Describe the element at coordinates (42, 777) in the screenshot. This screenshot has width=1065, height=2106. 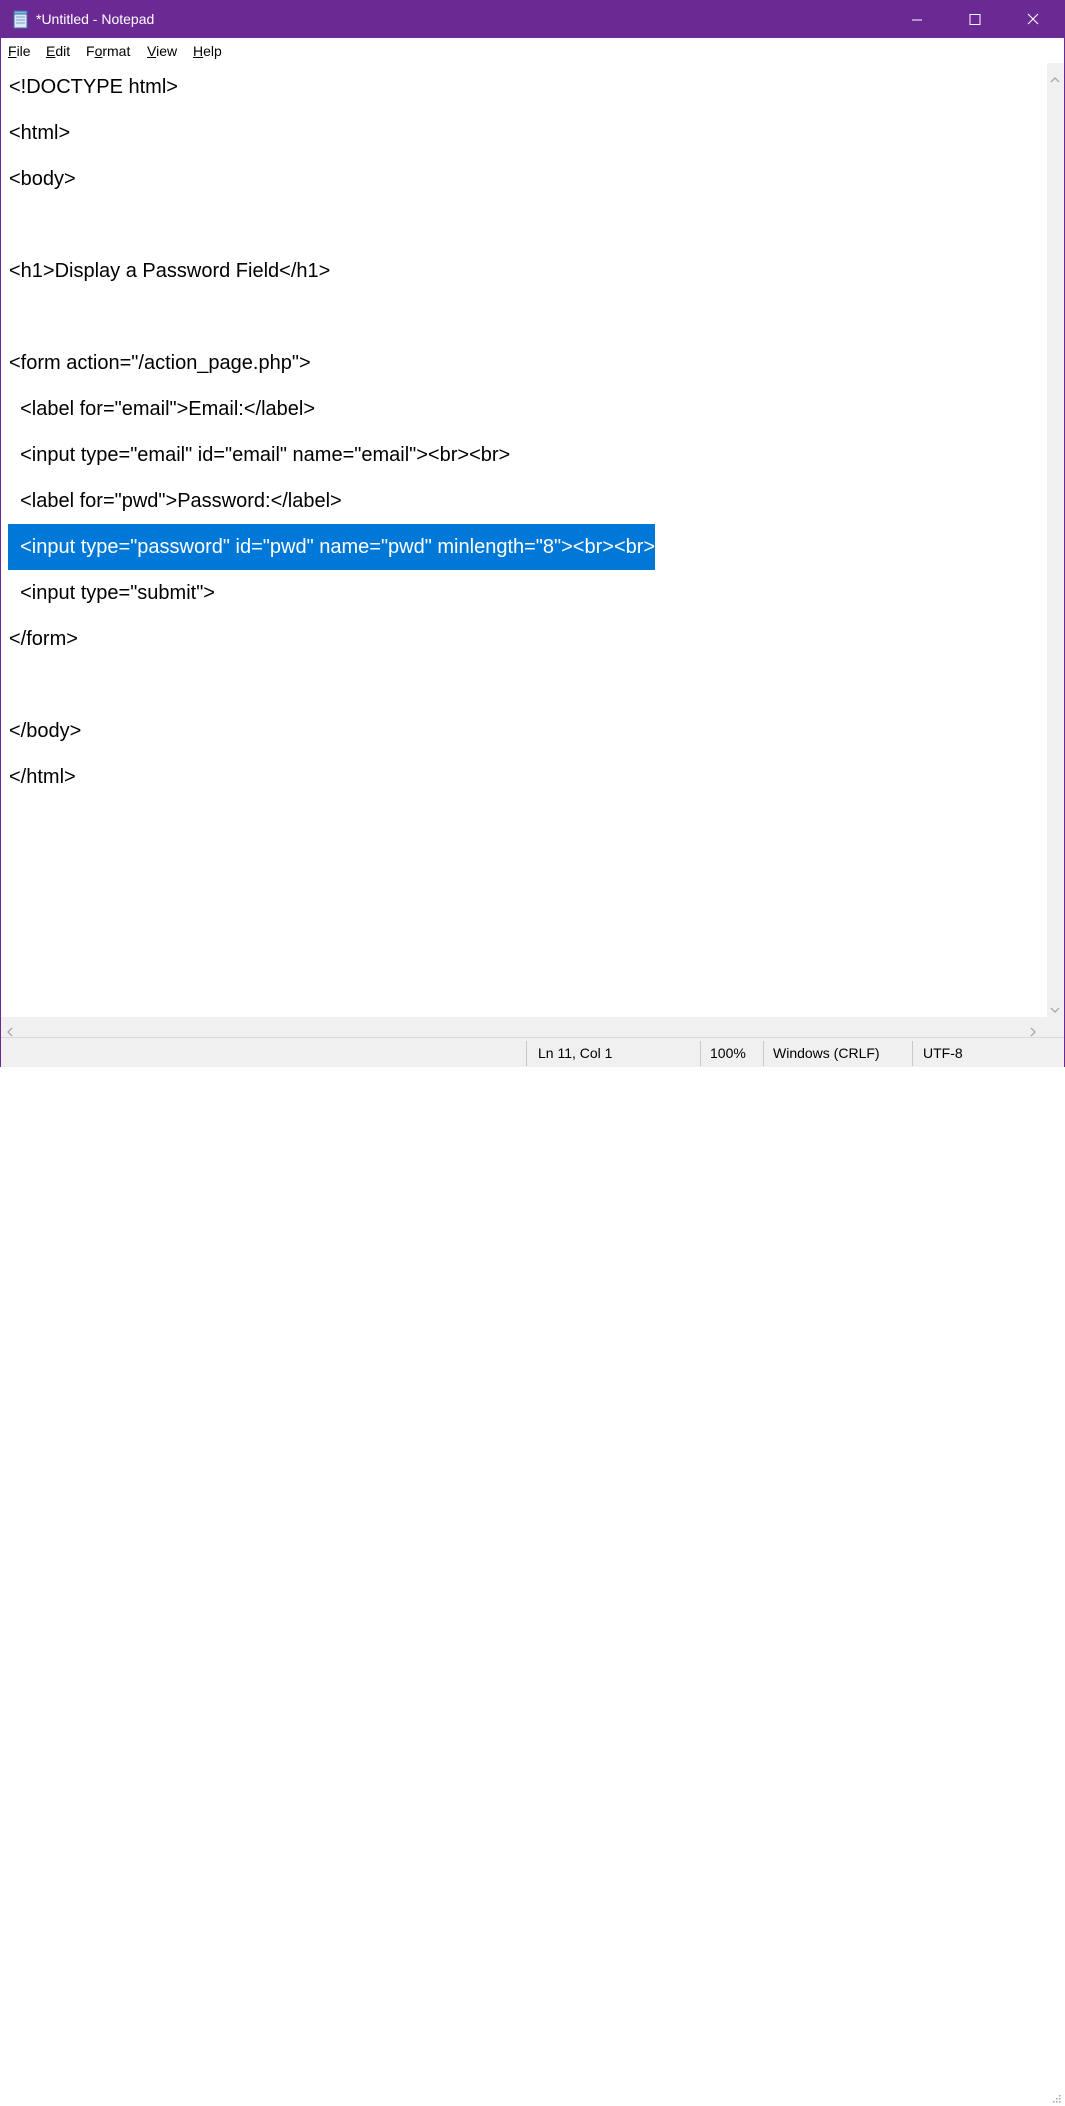
I see `editor-line: </html>` at that location.